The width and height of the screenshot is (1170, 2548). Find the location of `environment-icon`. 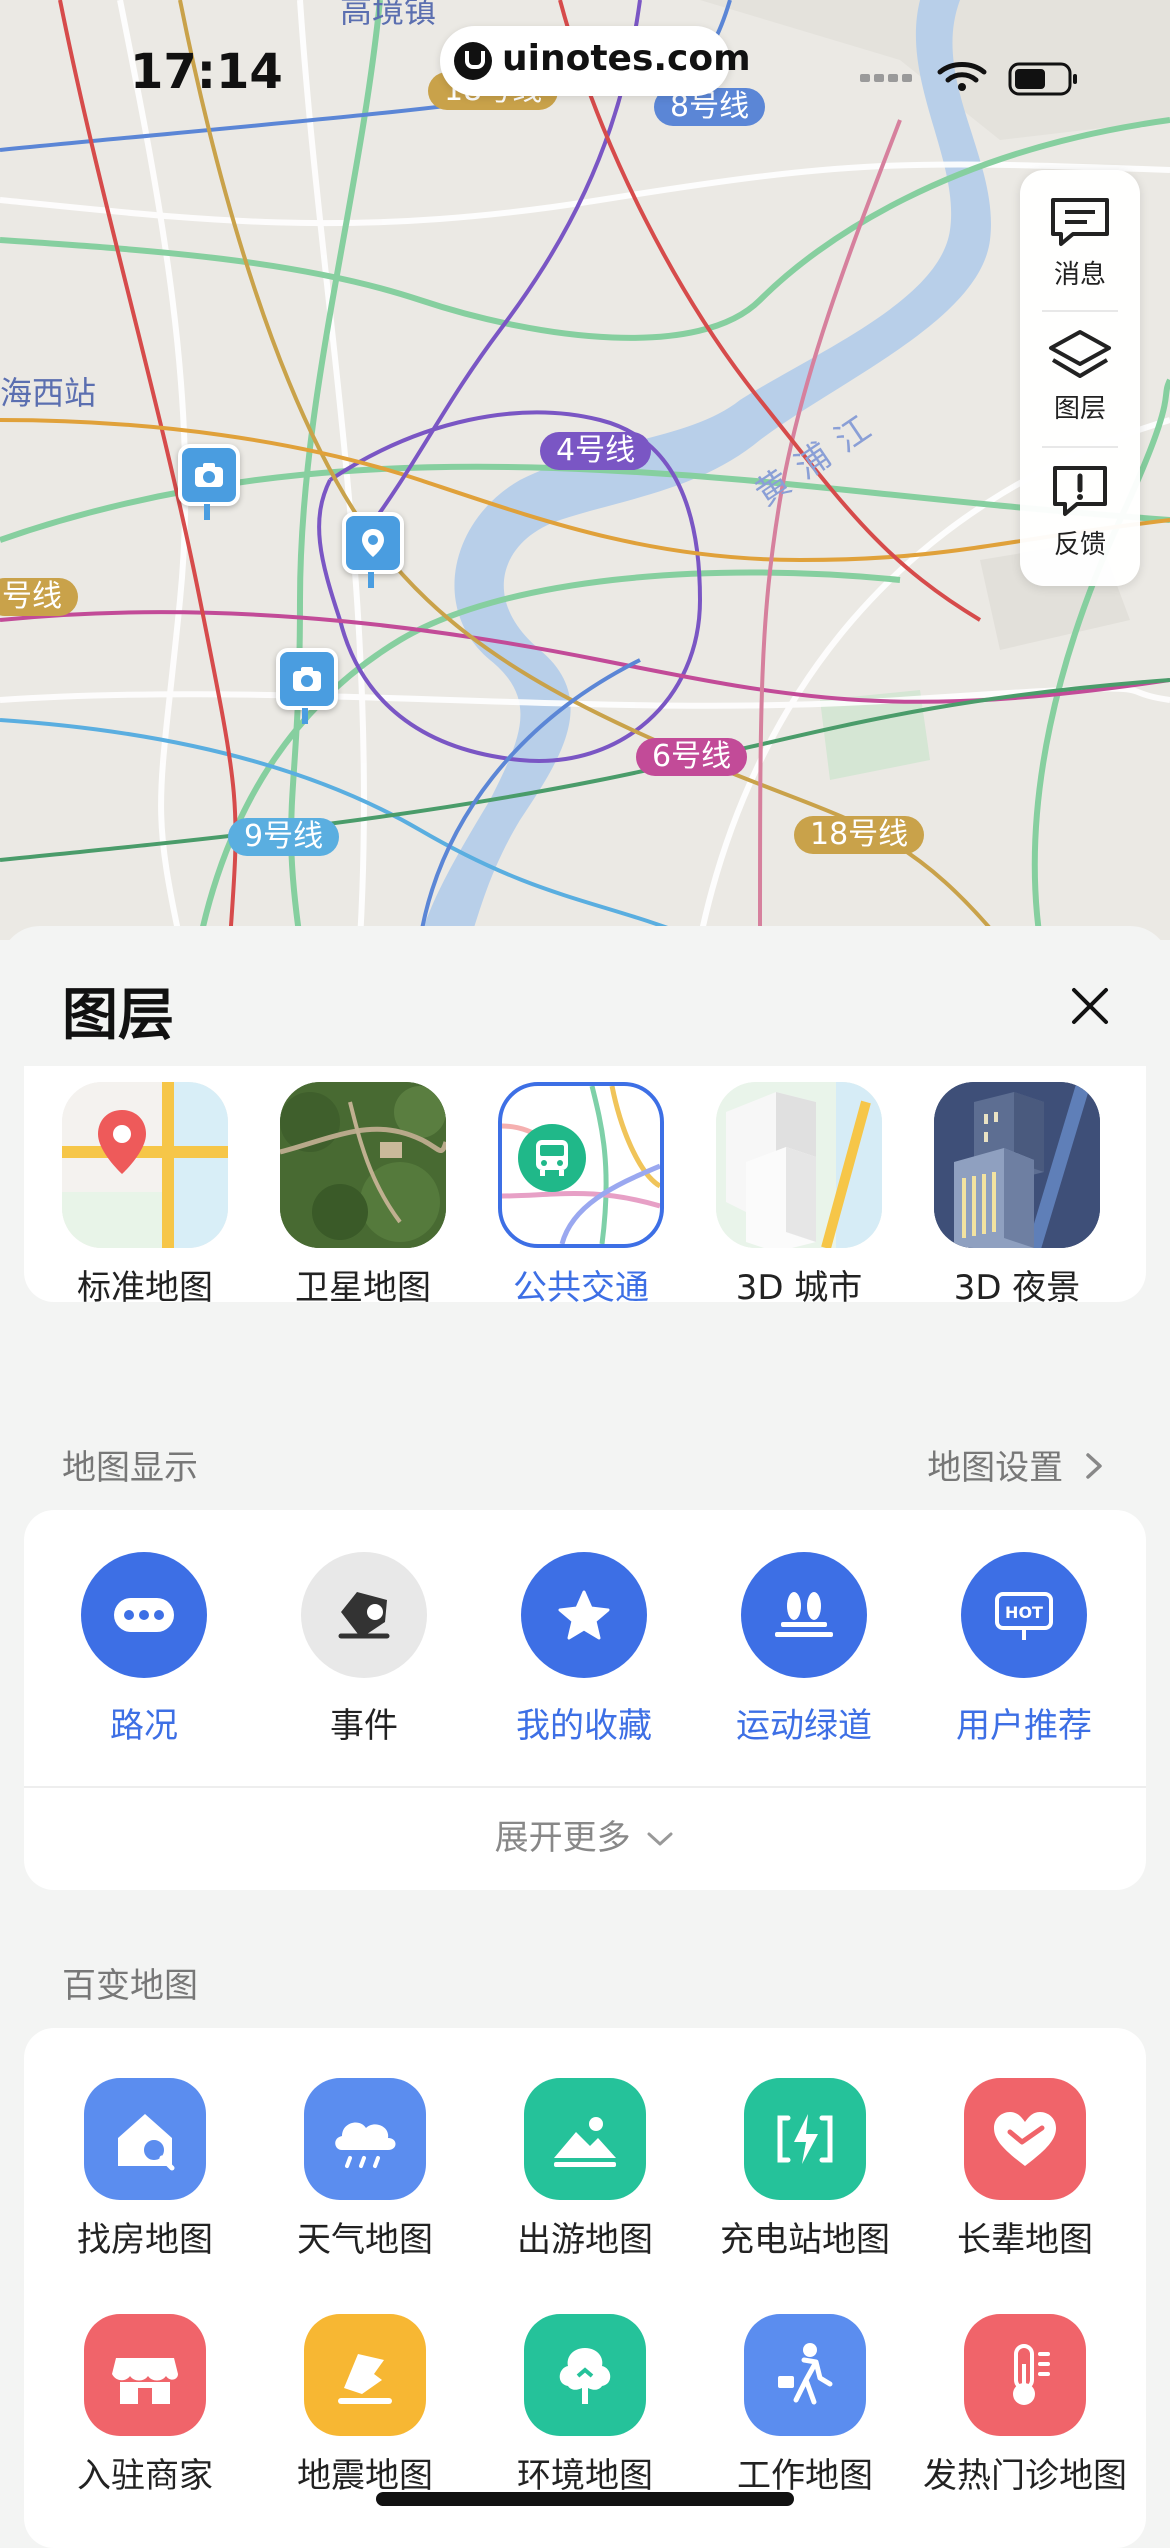

environment-icon is located at coordinates (585, 2375).